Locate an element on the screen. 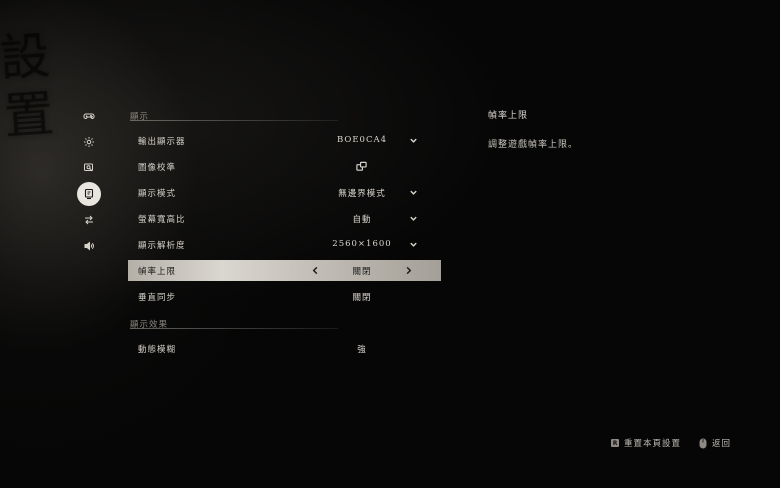 This screenshot has height=488, width=780. magnify-screen-icon is located at coordinates (88, 167).